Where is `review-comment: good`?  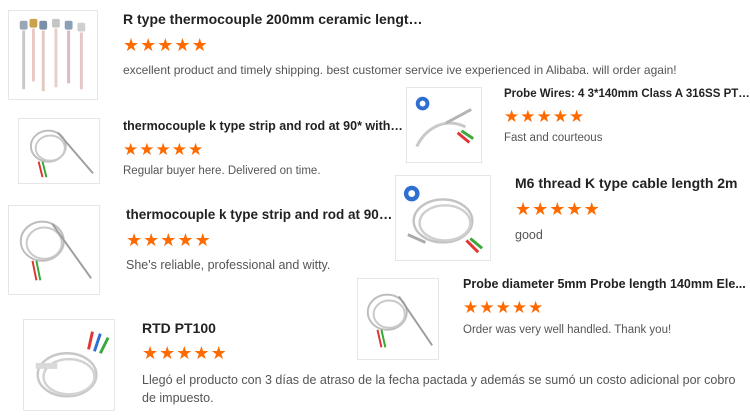 review-comment: good is located at coordinates (529, 235).